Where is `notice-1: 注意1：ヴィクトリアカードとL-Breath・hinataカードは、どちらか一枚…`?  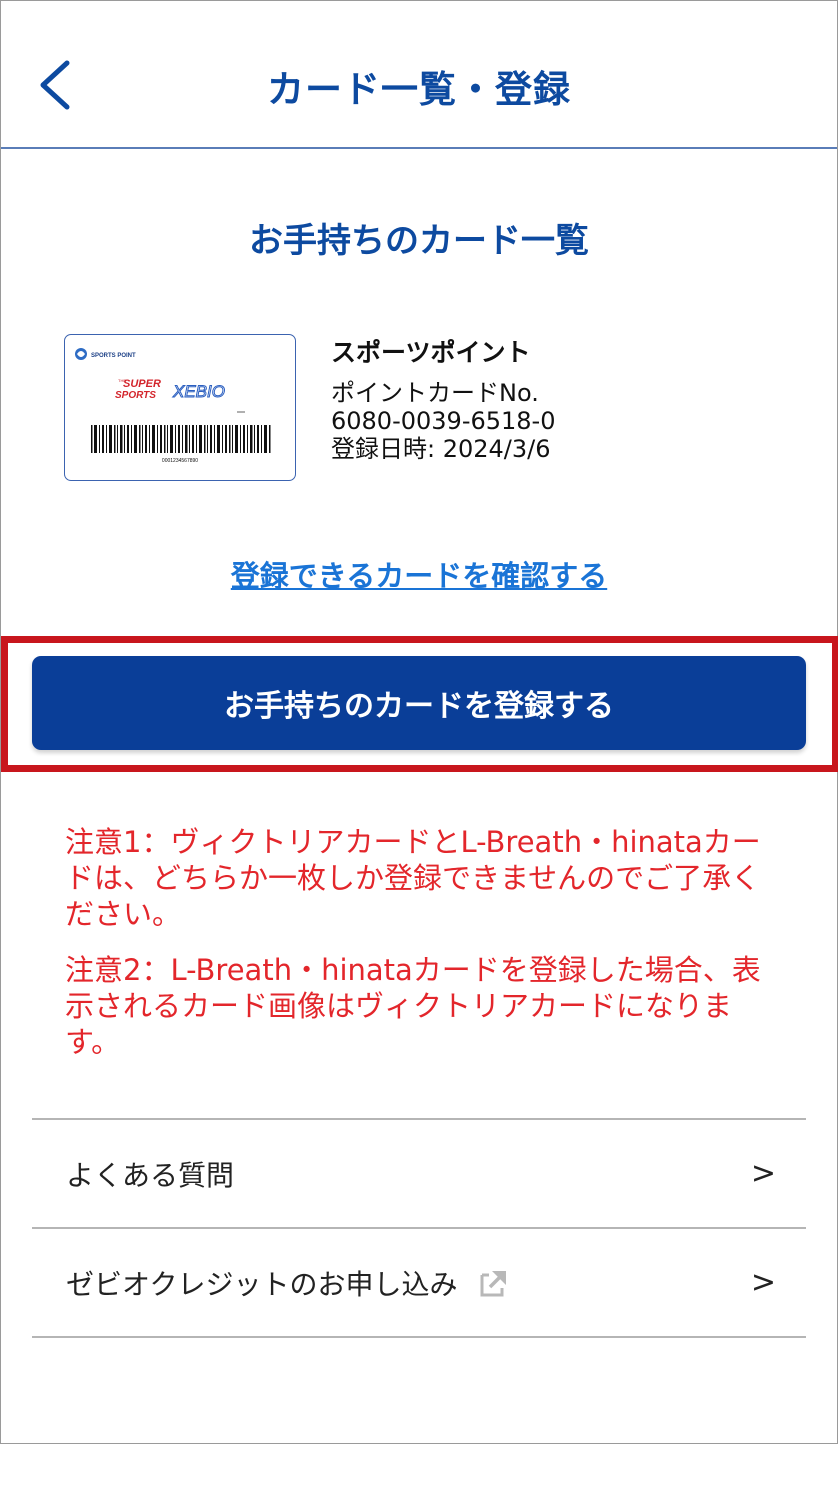
notice-1: 注意1：ヴィクトリアカードとL-Breath・hinataカードは、どちらか一枚… is located at coordinates (413, 878).